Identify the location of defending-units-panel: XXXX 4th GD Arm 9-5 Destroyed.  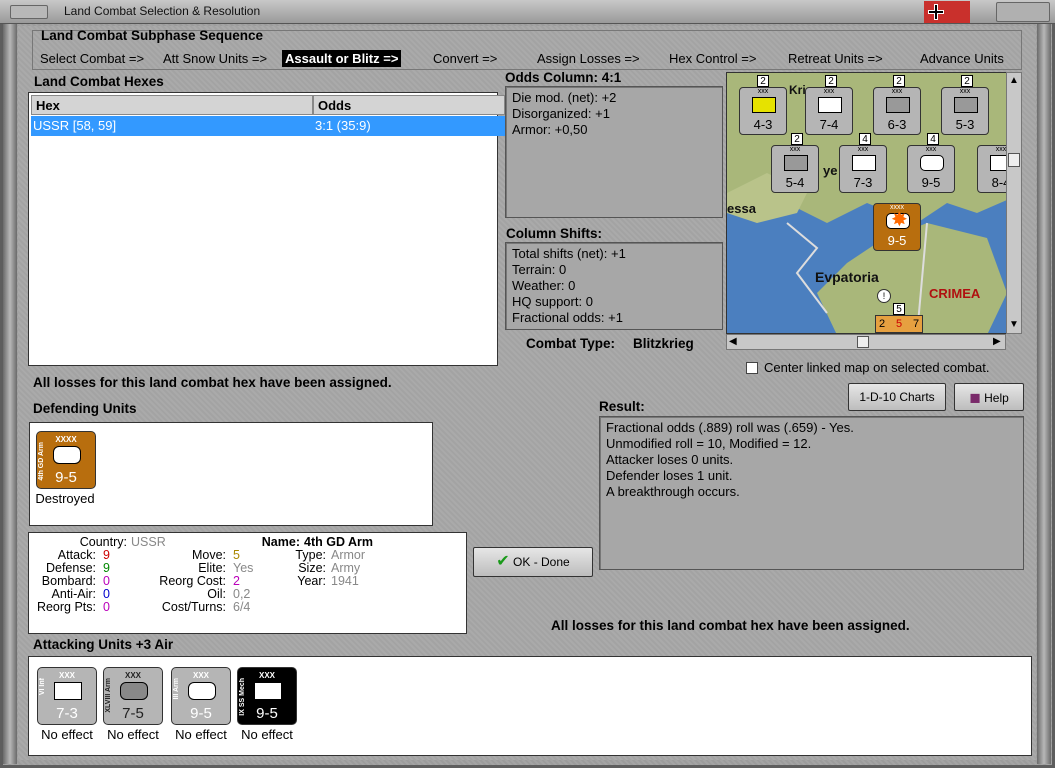
(231, 474).